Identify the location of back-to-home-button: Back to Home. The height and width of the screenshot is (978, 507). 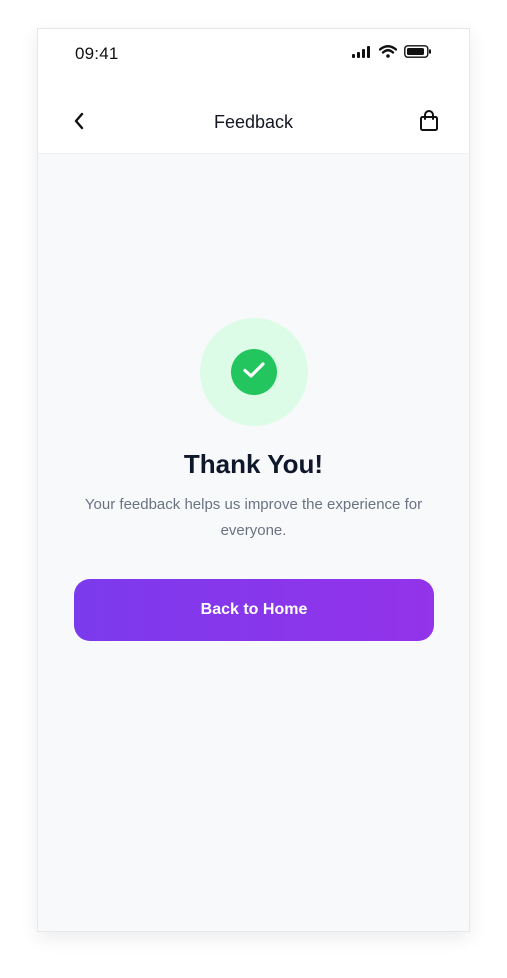
(254, 610).